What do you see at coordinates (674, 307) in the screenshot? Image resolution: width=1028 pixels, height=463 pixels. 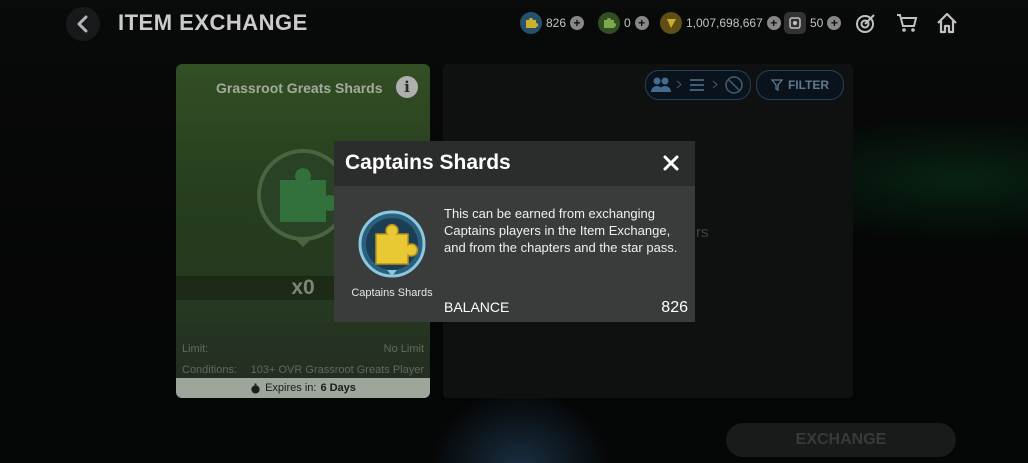 I see `balance-value: 826` at bounding box center [674, 307].